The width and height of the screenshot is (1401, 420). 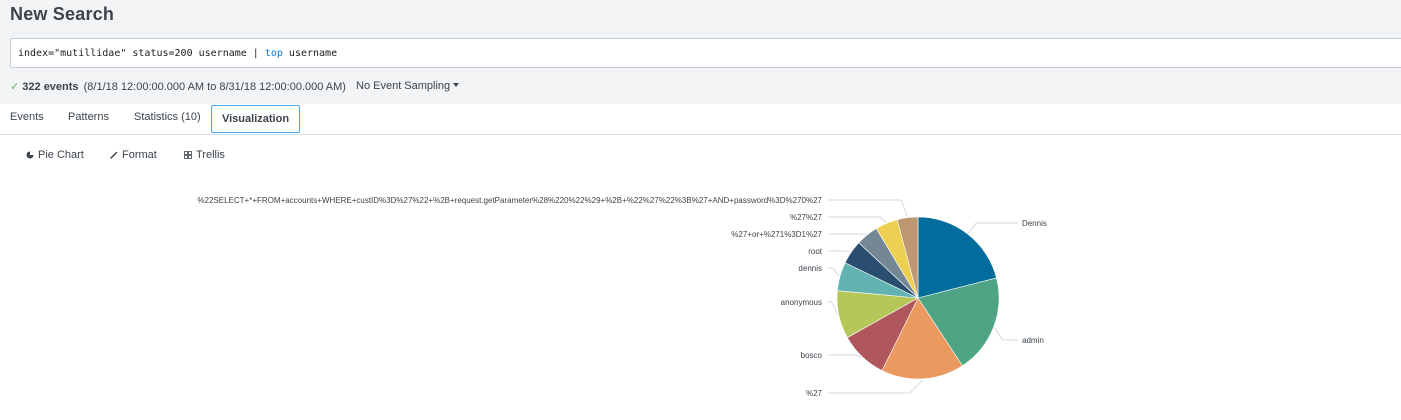 What do you see at coordinates (814, 393) in the screenshot?
I see `slice-label: %27` at bounding box center [814, 393].